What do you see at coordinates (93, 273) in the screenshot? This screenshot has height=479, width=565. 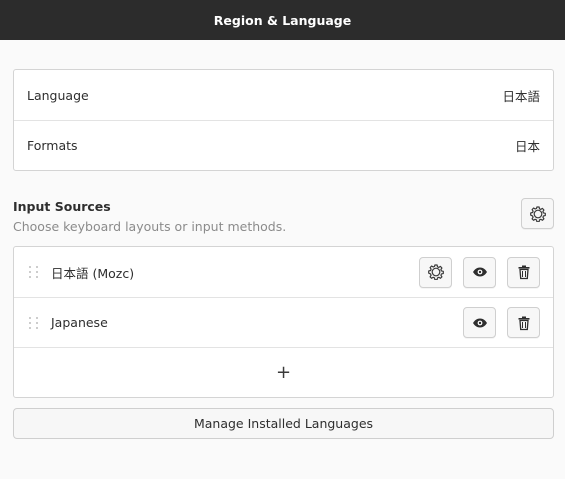 I see `input-source-label: 日本語 (Mozc)` at bounding box center [93, 273].